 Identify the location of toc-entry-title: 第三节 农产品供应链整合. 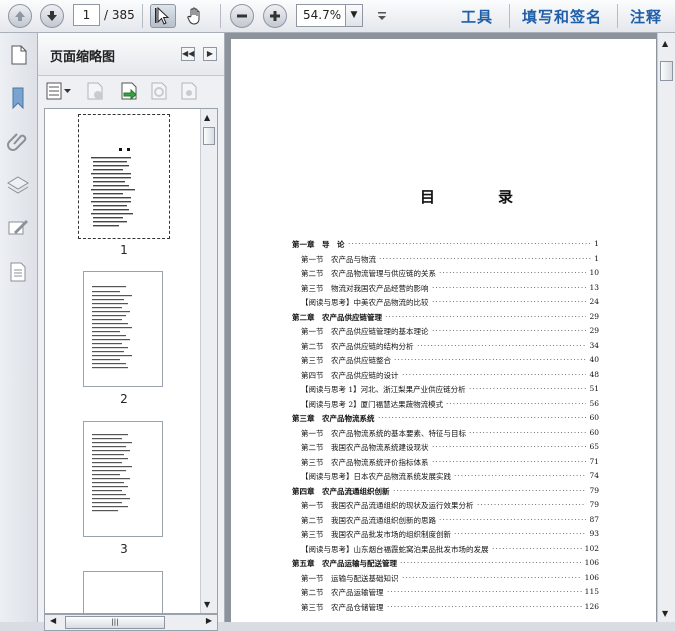
(346, 360).